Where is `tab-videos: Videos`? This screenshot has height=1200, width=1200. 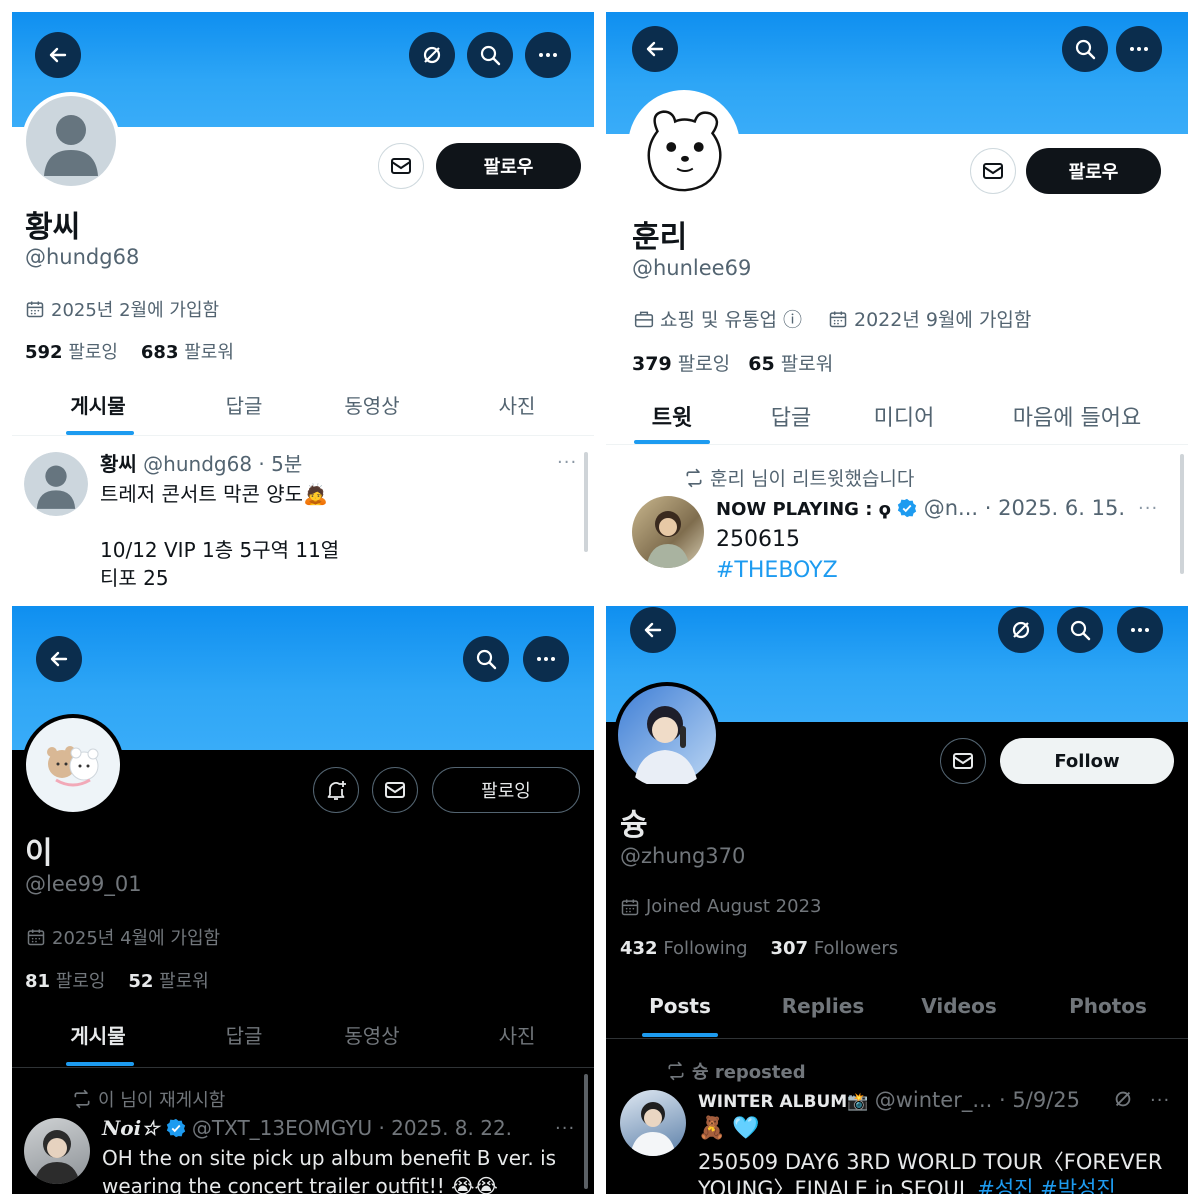
tab-videos: Videos is located at coordinates (959, 1006).